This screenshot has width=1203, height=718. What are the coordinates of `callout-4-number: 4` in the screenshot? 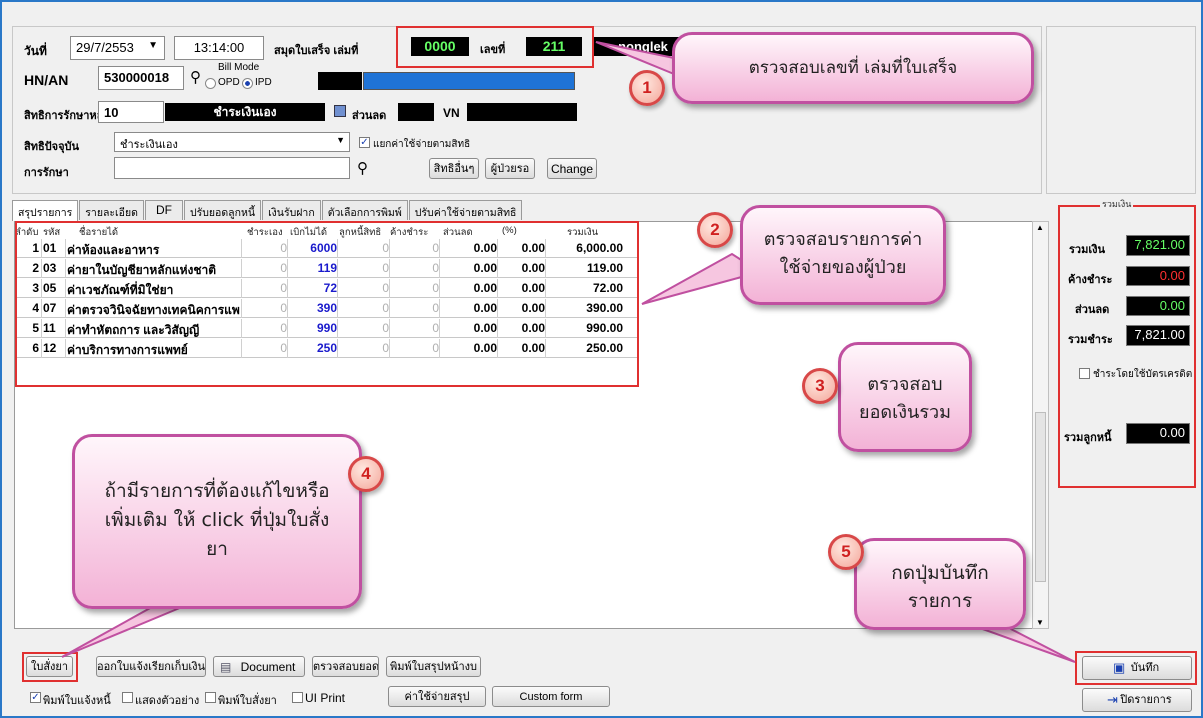 It's located at (366, 474).